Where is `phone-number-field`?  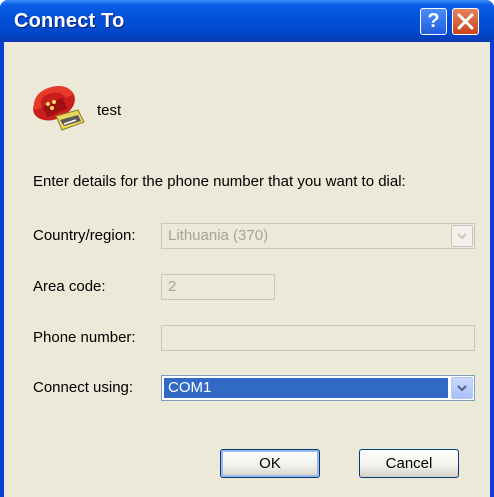 phone-number-field is located at coordinates (318, 338).